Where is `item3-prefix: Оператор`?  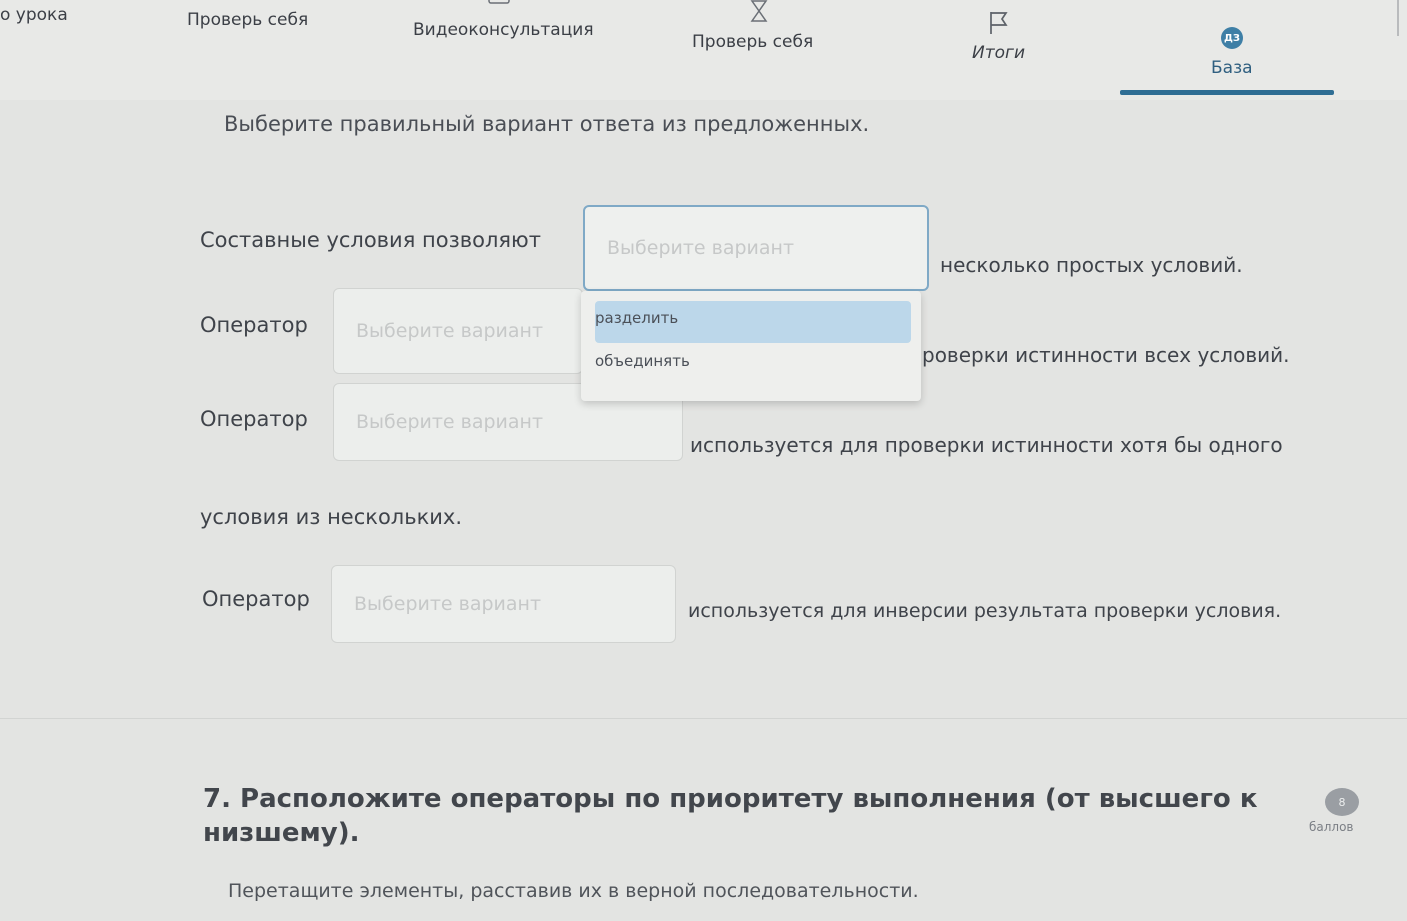 item3-prefix: Оператор is located at coordinates (254, 419).